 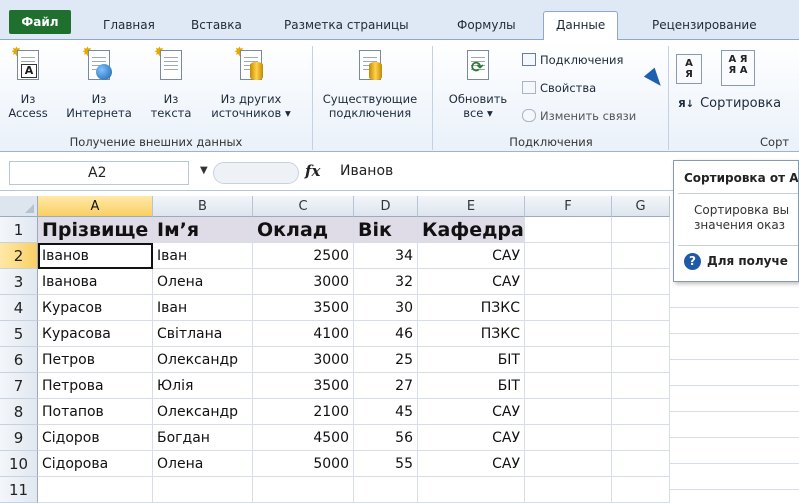 What do you see at coordinates (303, 334) in the screenshot?
I see `table-cell: 4100` at bounding box center [303, 334].